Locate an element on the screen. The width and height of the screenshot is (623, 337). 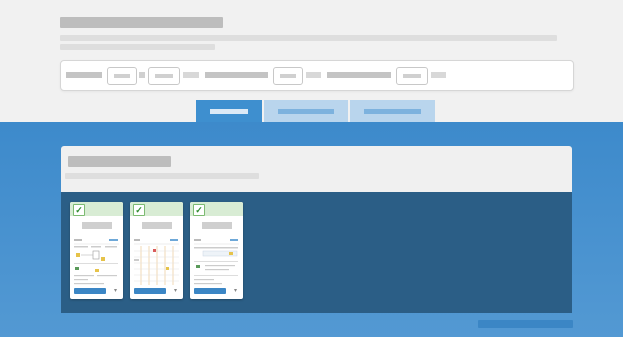
panel-subtitle is located at coordinates (162, 176).